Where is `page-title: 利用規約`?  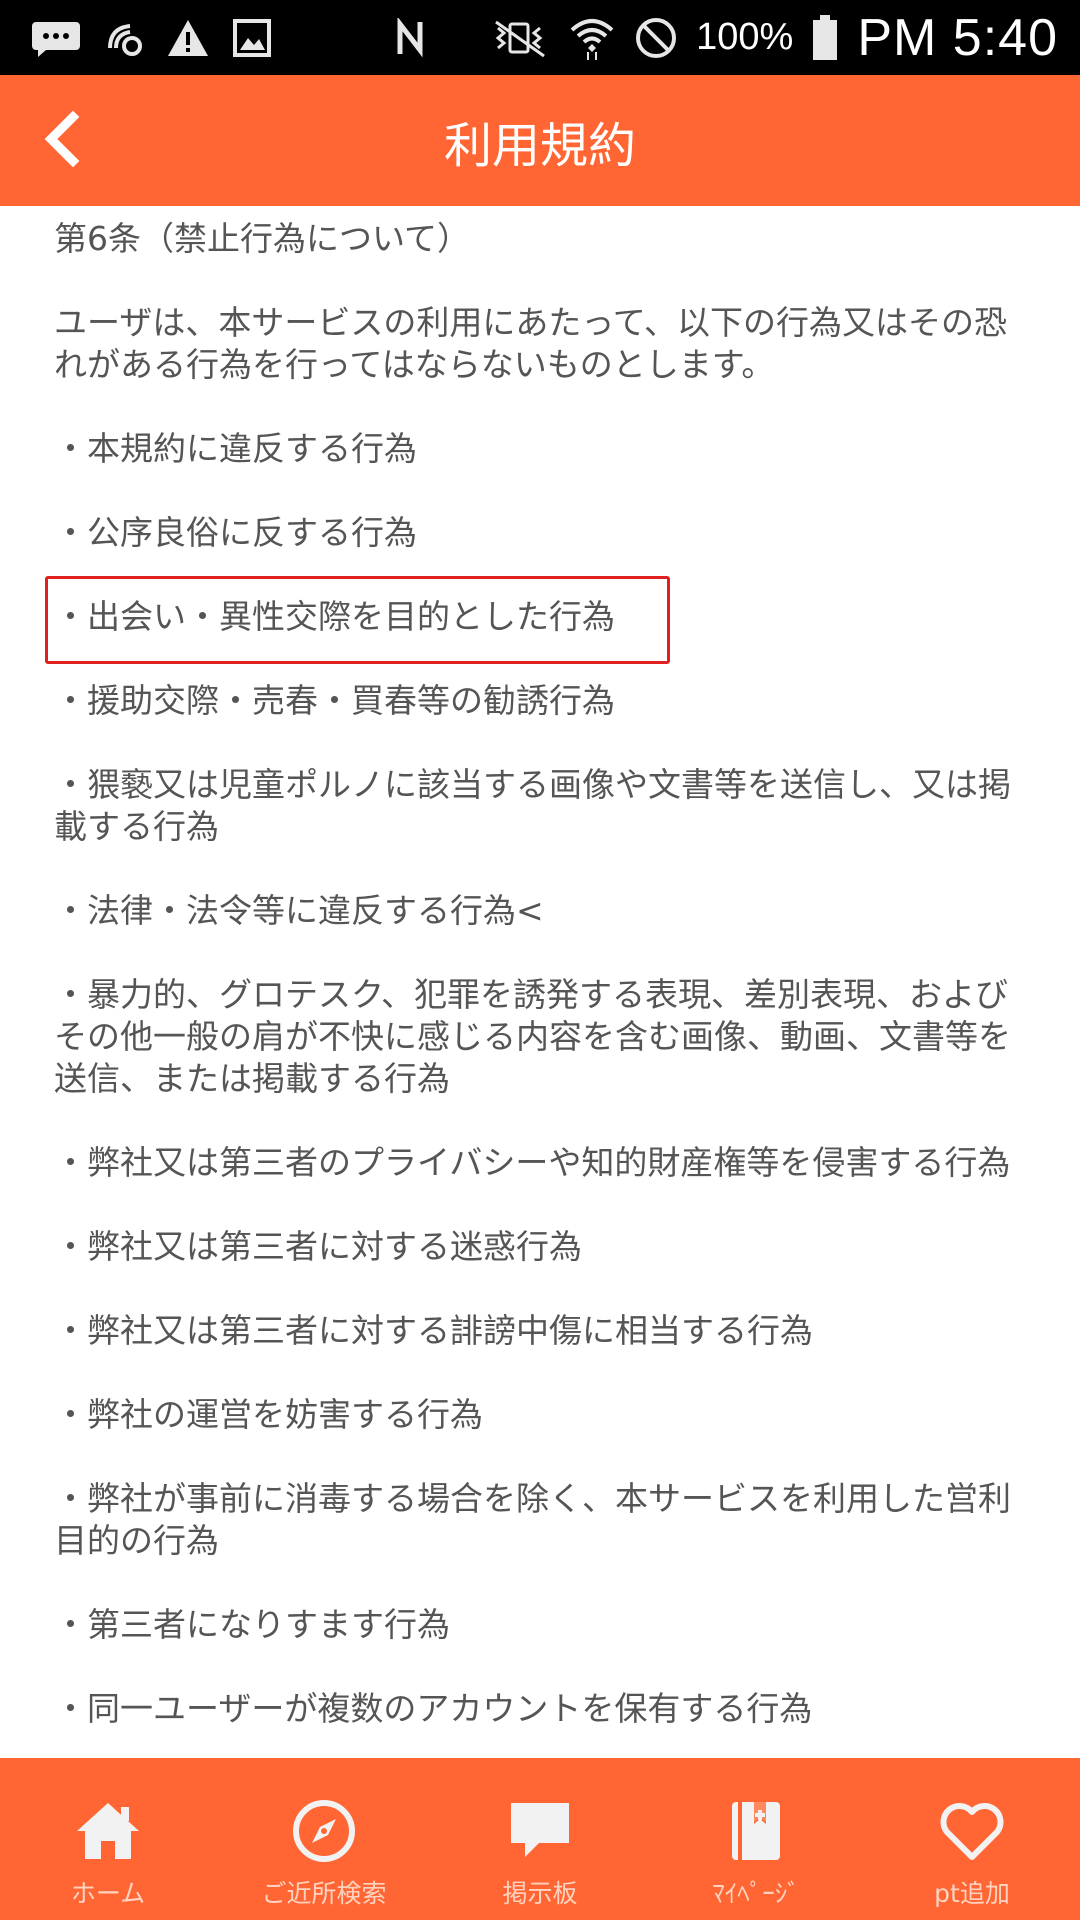 page-title: 利用規約 is located at coordinates (539, 145).